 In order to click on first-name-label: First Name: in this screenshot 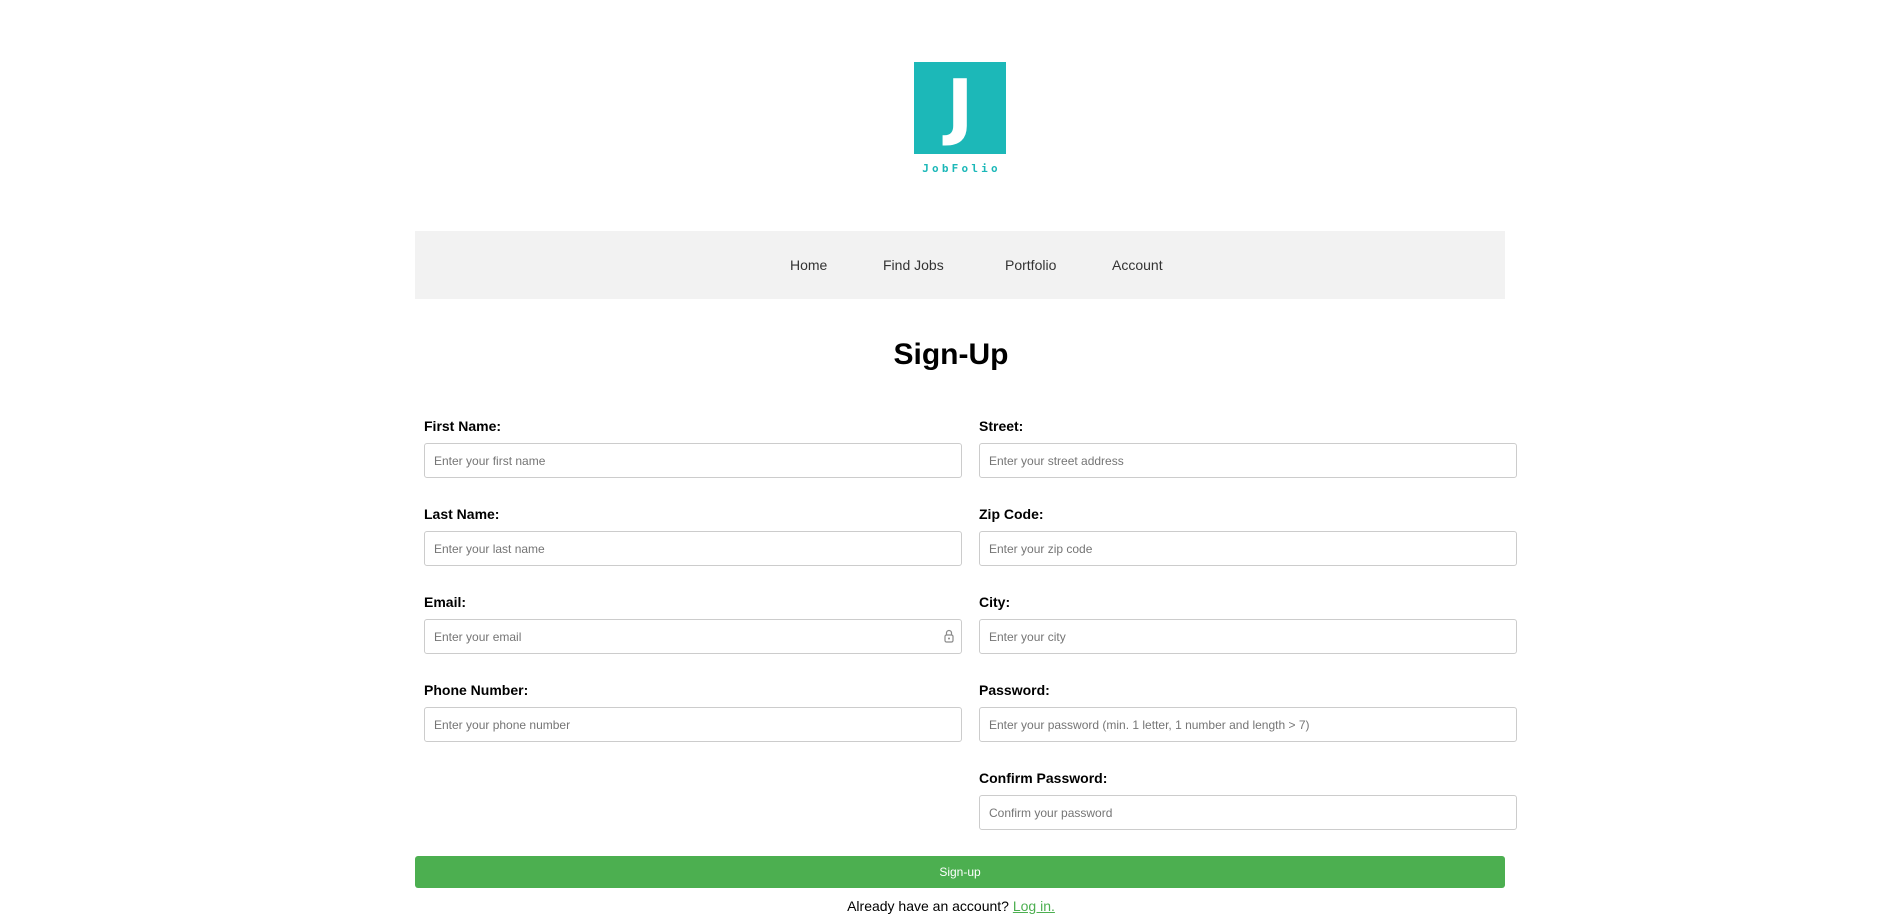, I will do `click(463, 426)`.